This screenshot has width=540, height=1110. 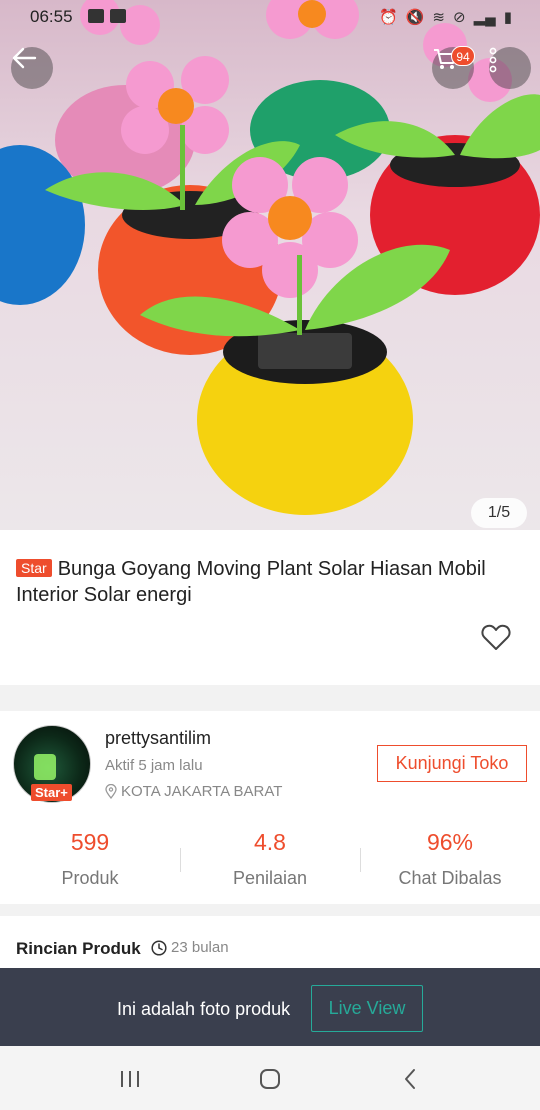 I want to click on stat-value: 4.8, so click(x=270, y=842).